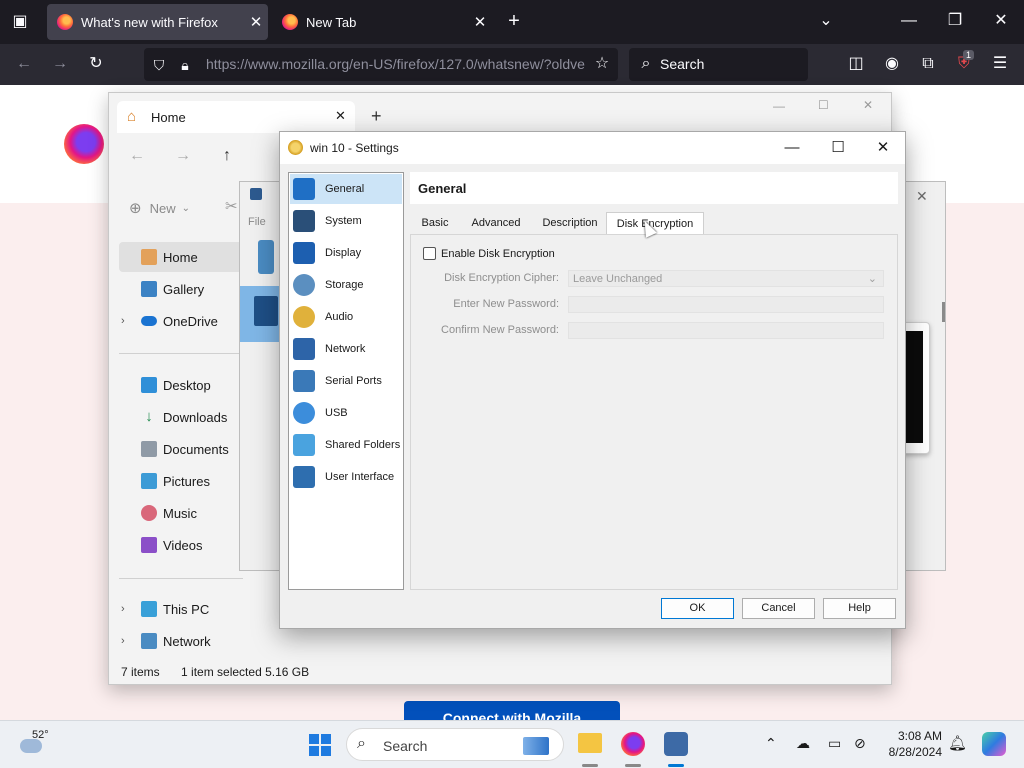  Describe the element at coordinates (994, 744) in the screenshot. I see `copilot-icon` at that location.